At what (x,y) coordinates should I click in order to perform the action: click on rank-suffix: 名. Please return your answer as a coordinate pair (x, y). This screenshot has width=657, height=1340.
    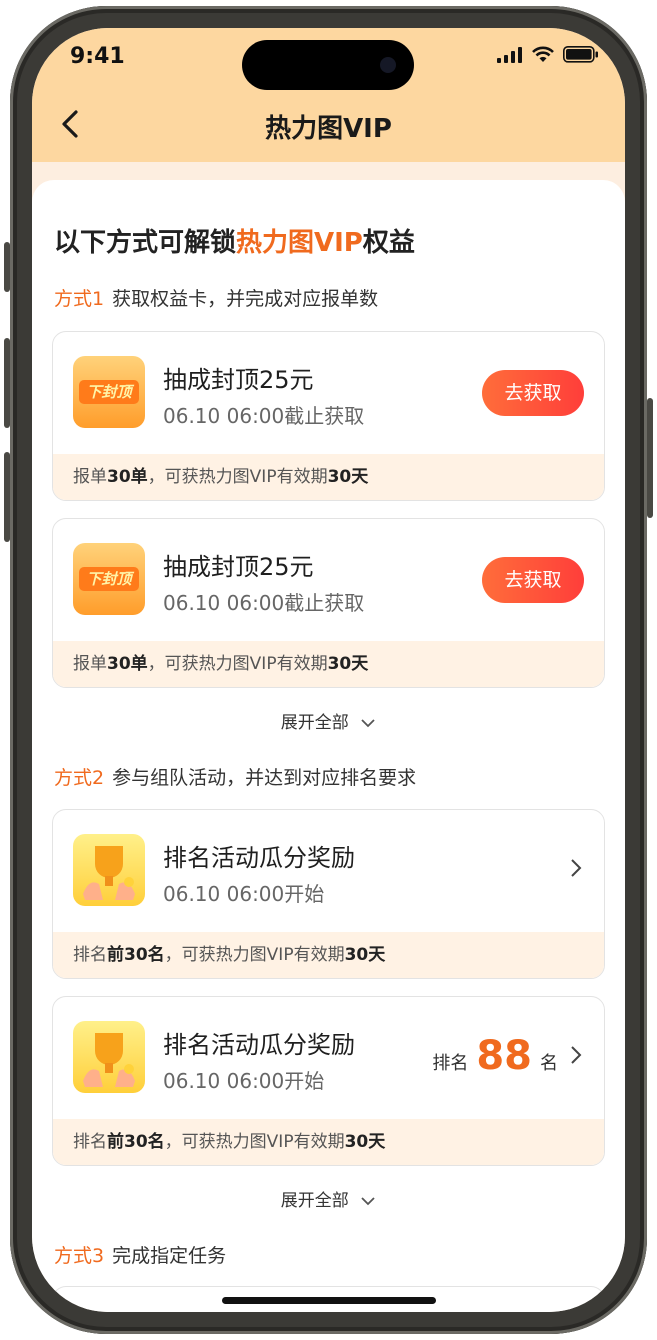
    Looking at the image, I should click on (549, 1063).